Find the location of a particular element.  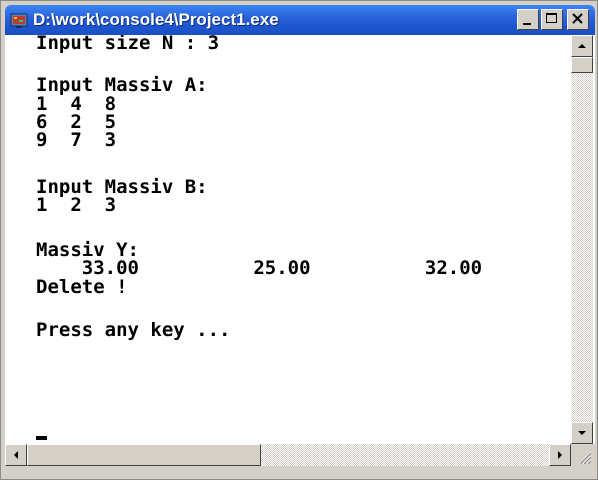

close-icon is located at coordinates (577, 18).